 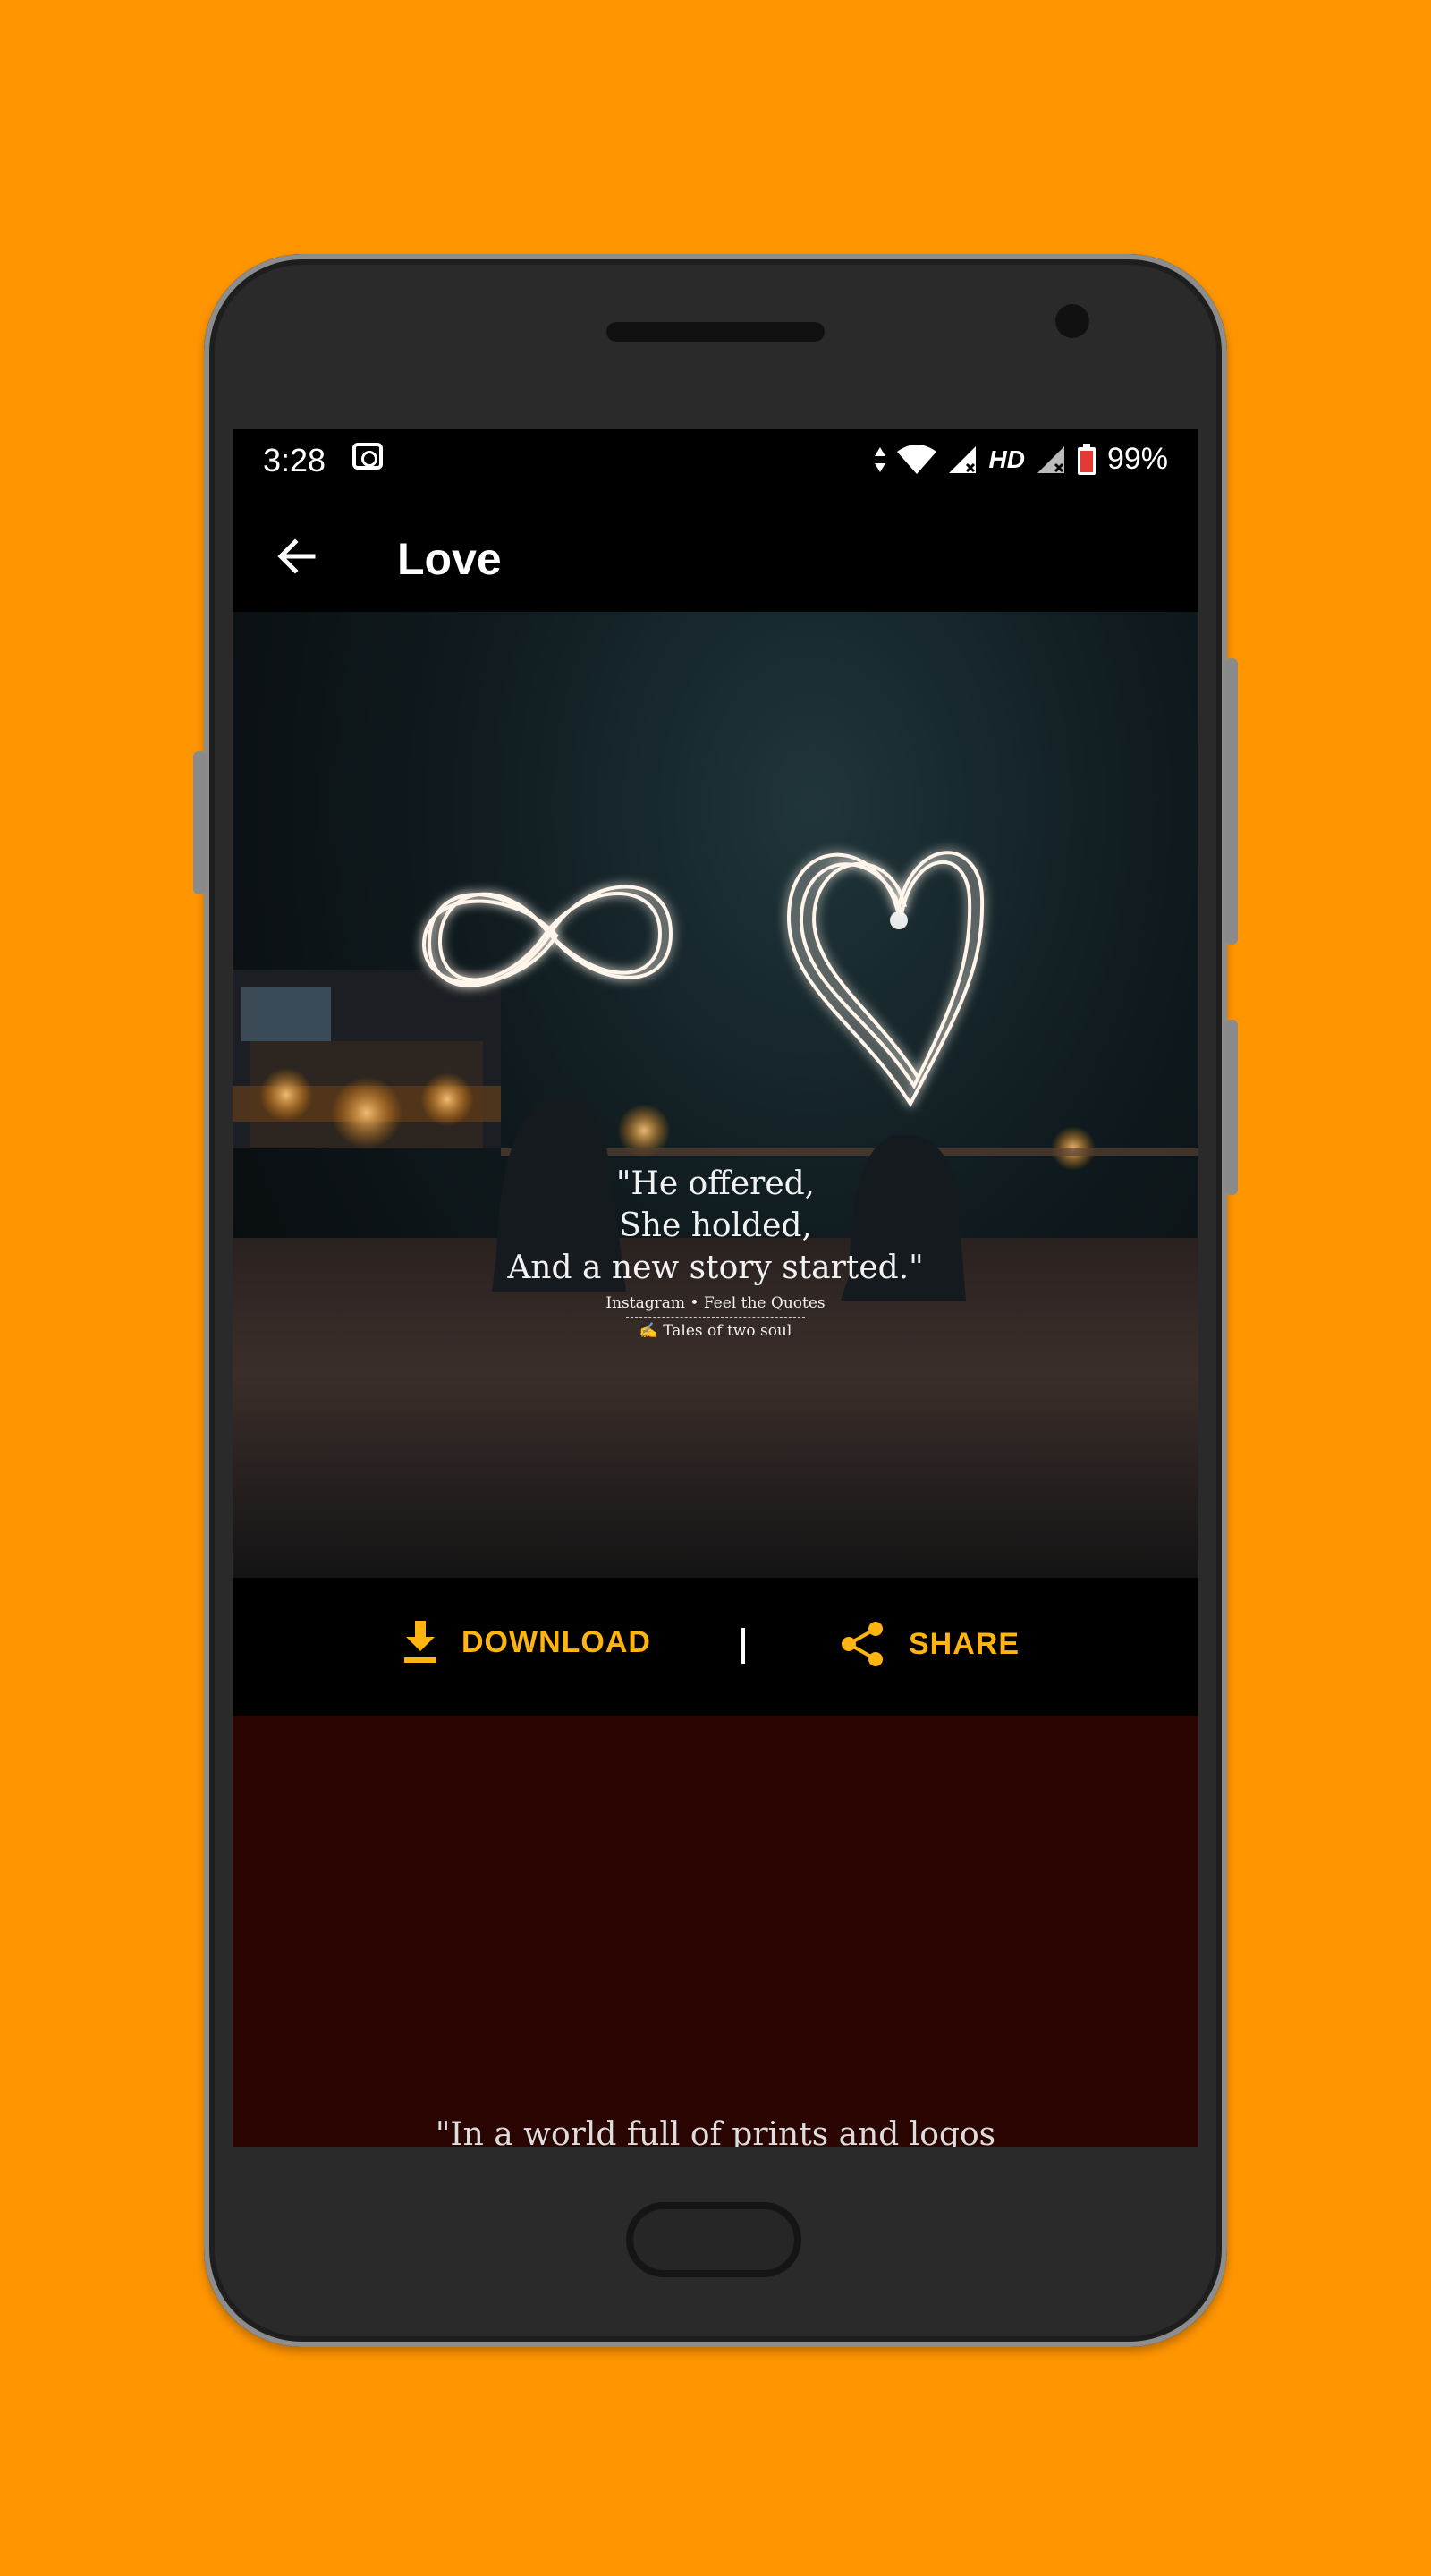 What do you see at coordinates (1007, 459) in the screenshot?
I see `network-type: HD` at bounding box center [1007, 459].